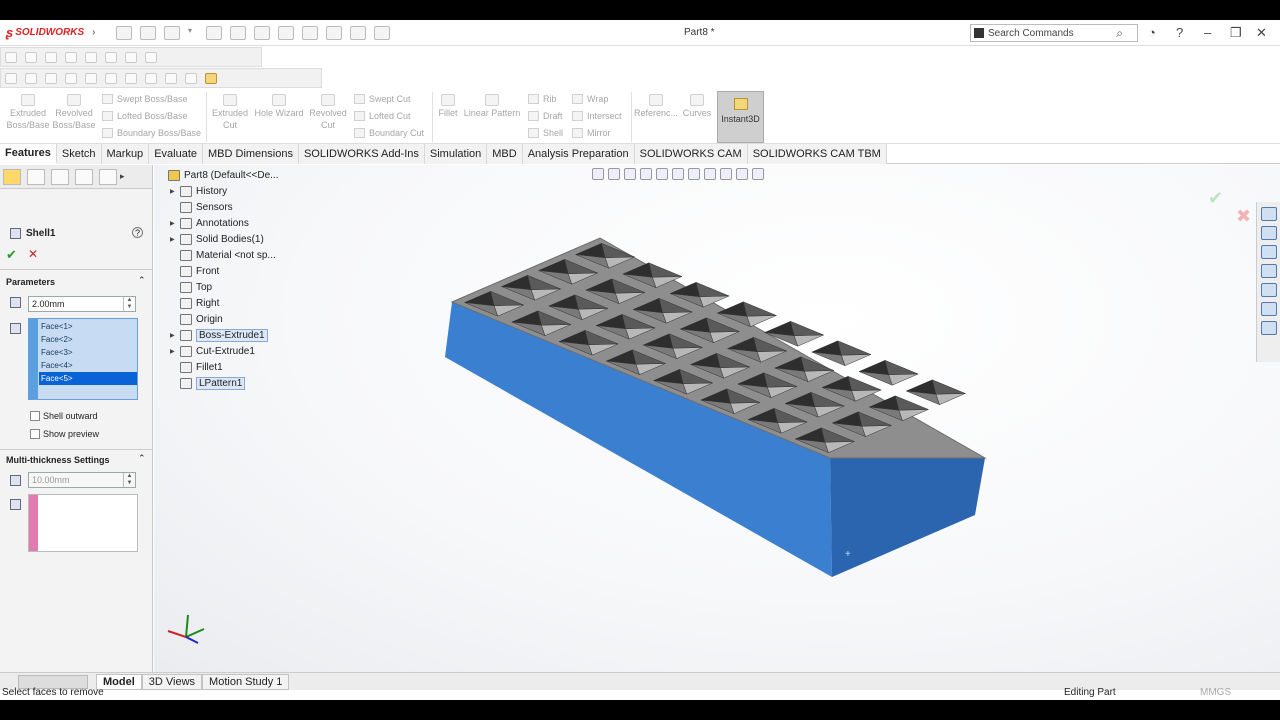 The width and height of the screenshot is (1280, 720). Describe the element at coordinates (129, 304) in the screenshot. I see `thickness-spinner: ▲ ▼` at that location.